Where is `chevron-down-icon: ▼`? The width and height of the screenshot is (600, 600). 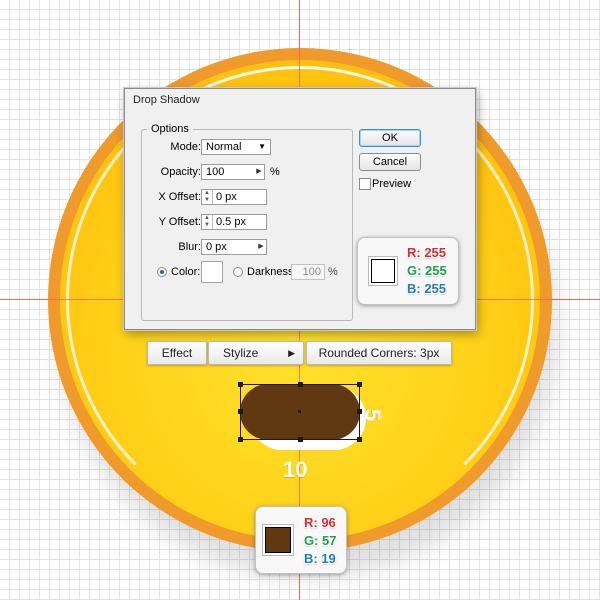 chevron-down-icon: ▼ is located at coordinates (262, 146).